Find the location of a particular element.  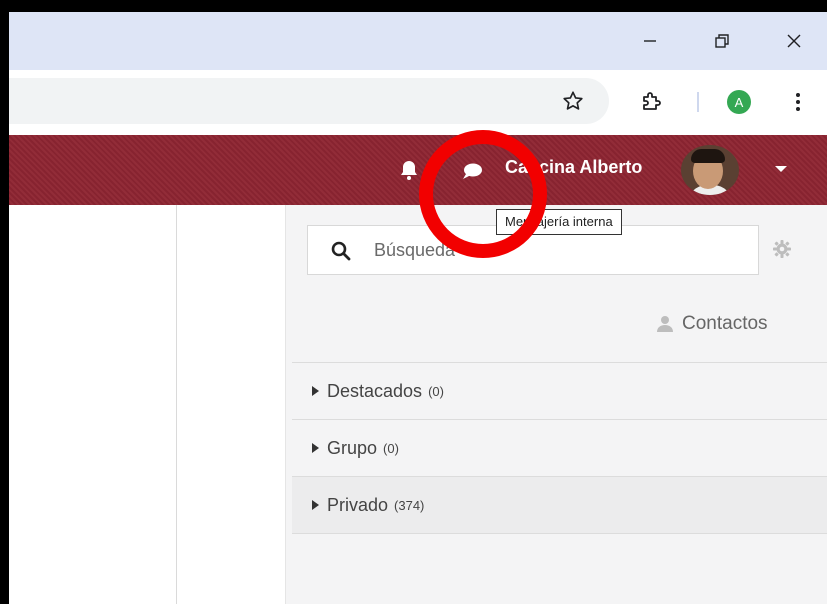

restore-icon is located at coordinates (722, 41).